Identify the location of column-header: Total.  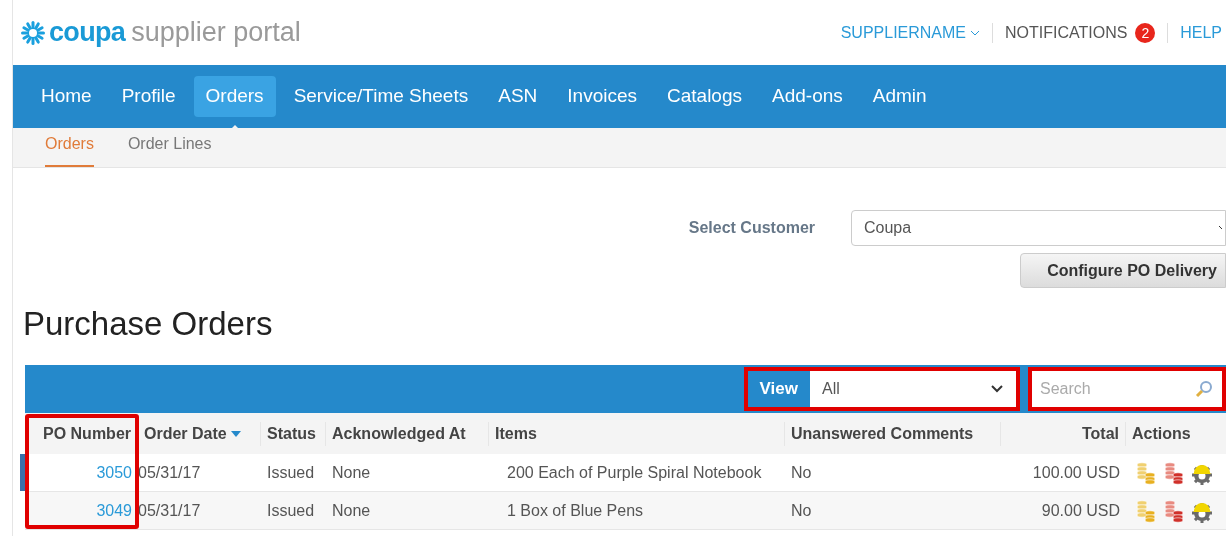
(1063, 433).